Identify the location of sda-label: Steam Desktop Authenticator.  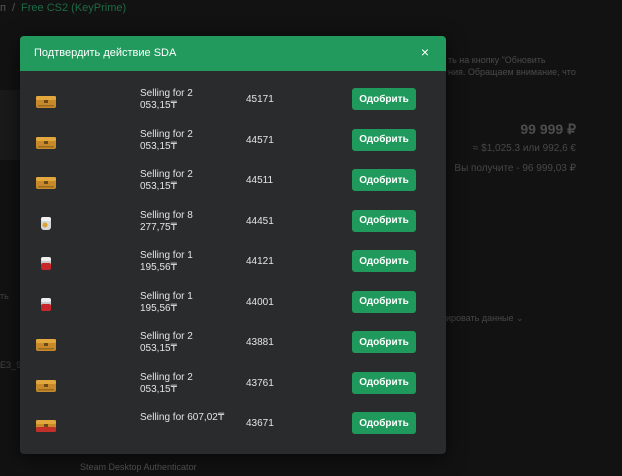
(138, 467).